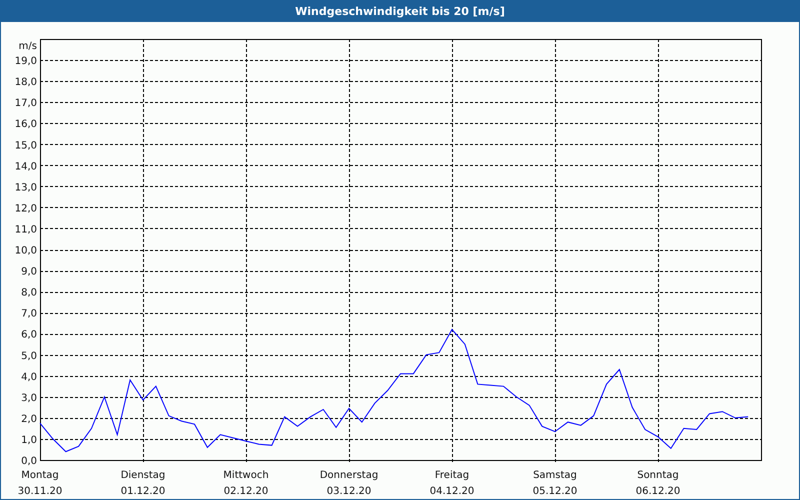  What do you see at coordinates (25, 82) in the screenshot?
I see `y-axis-label: 18,0` at bounding box center [25, 82].